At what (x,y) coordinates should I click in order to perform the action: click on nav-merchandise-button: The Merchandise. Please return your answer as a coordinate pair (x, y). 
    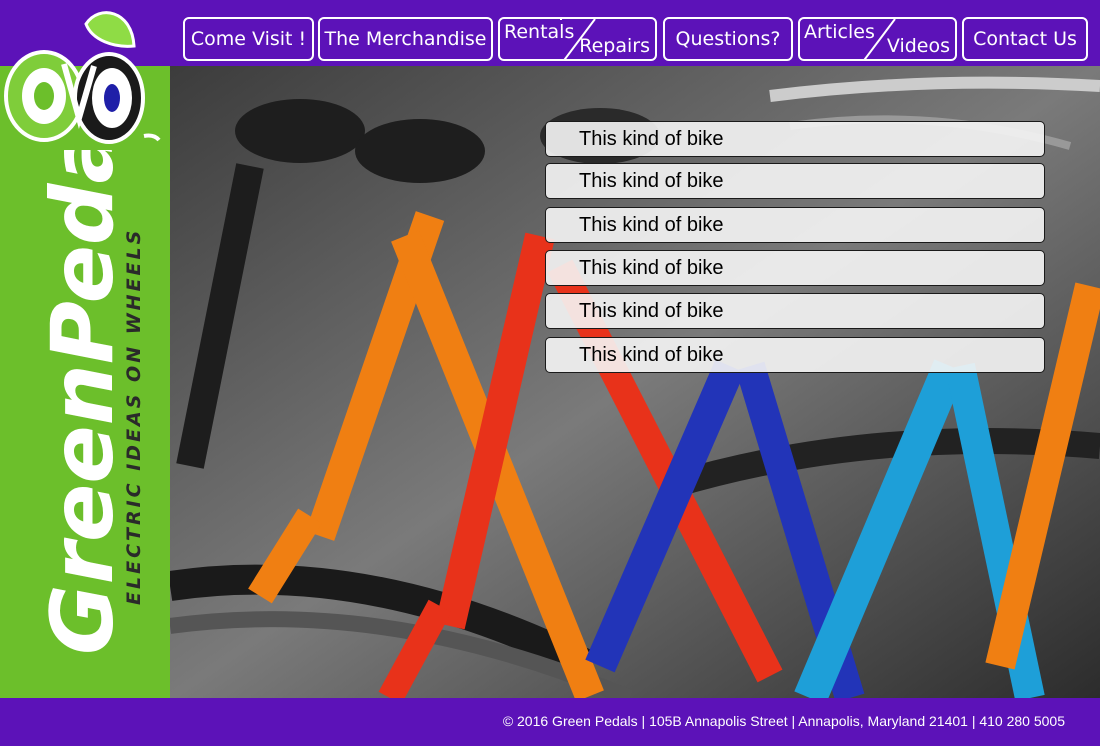
    Looking at the image, I should click on (405, 39).